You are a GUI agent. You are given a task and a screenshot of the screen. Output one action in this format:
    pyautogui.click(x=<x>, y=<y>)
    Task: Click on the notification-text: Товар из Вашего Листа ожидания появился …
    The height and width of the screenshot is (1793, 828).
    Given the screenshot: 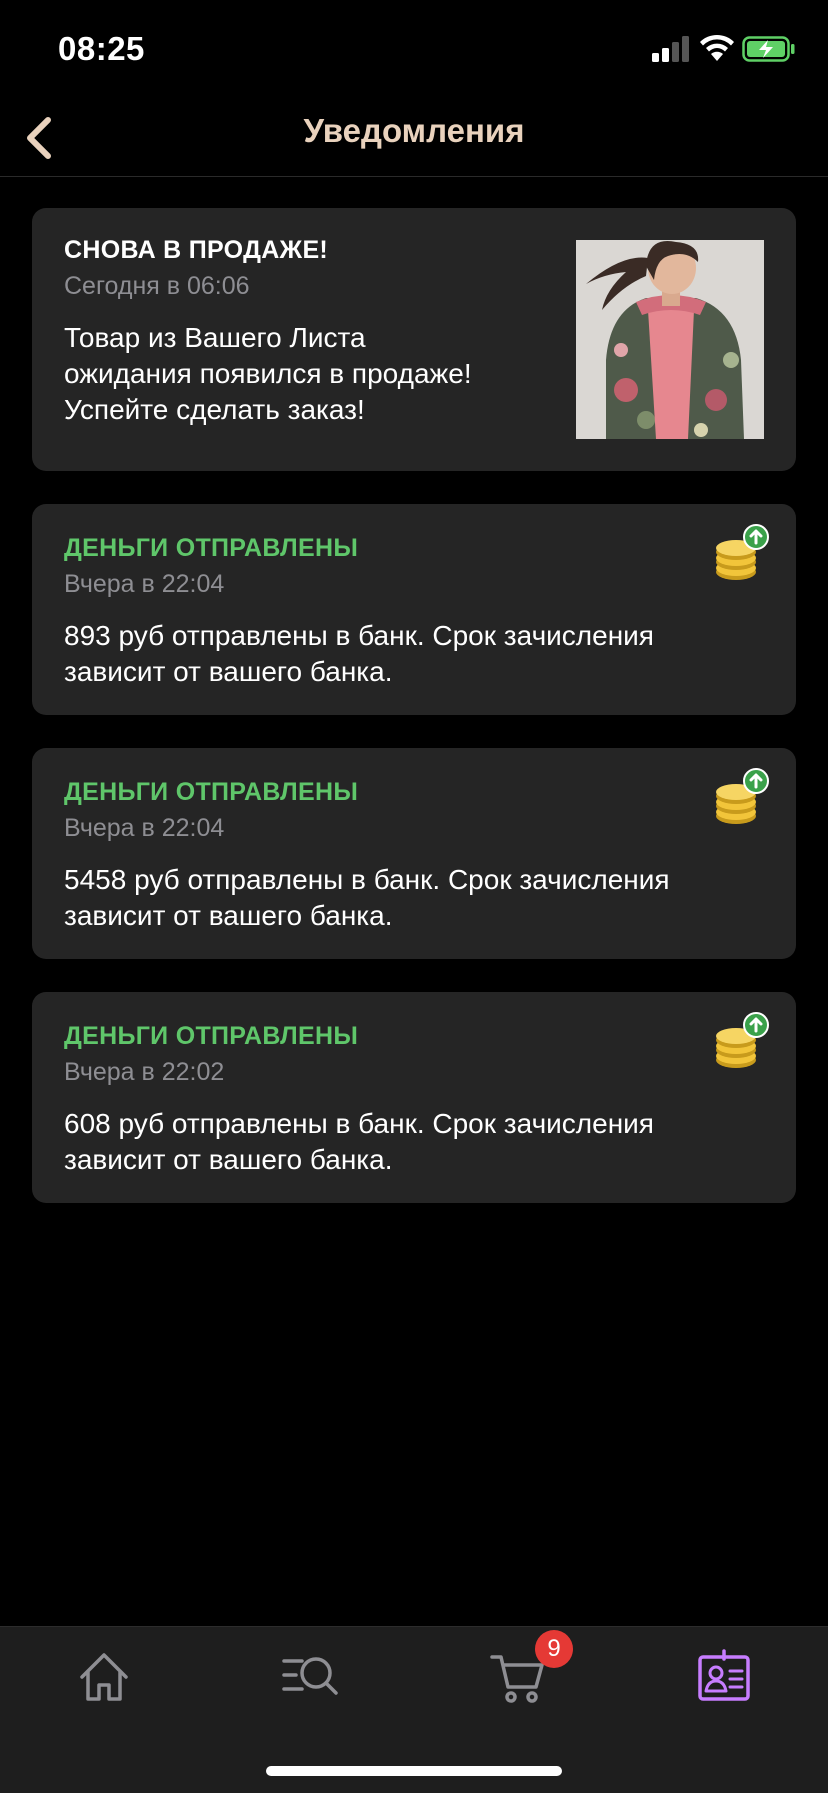 What is the action you would take?
    pyautogui.click(x=268, y=373)
    